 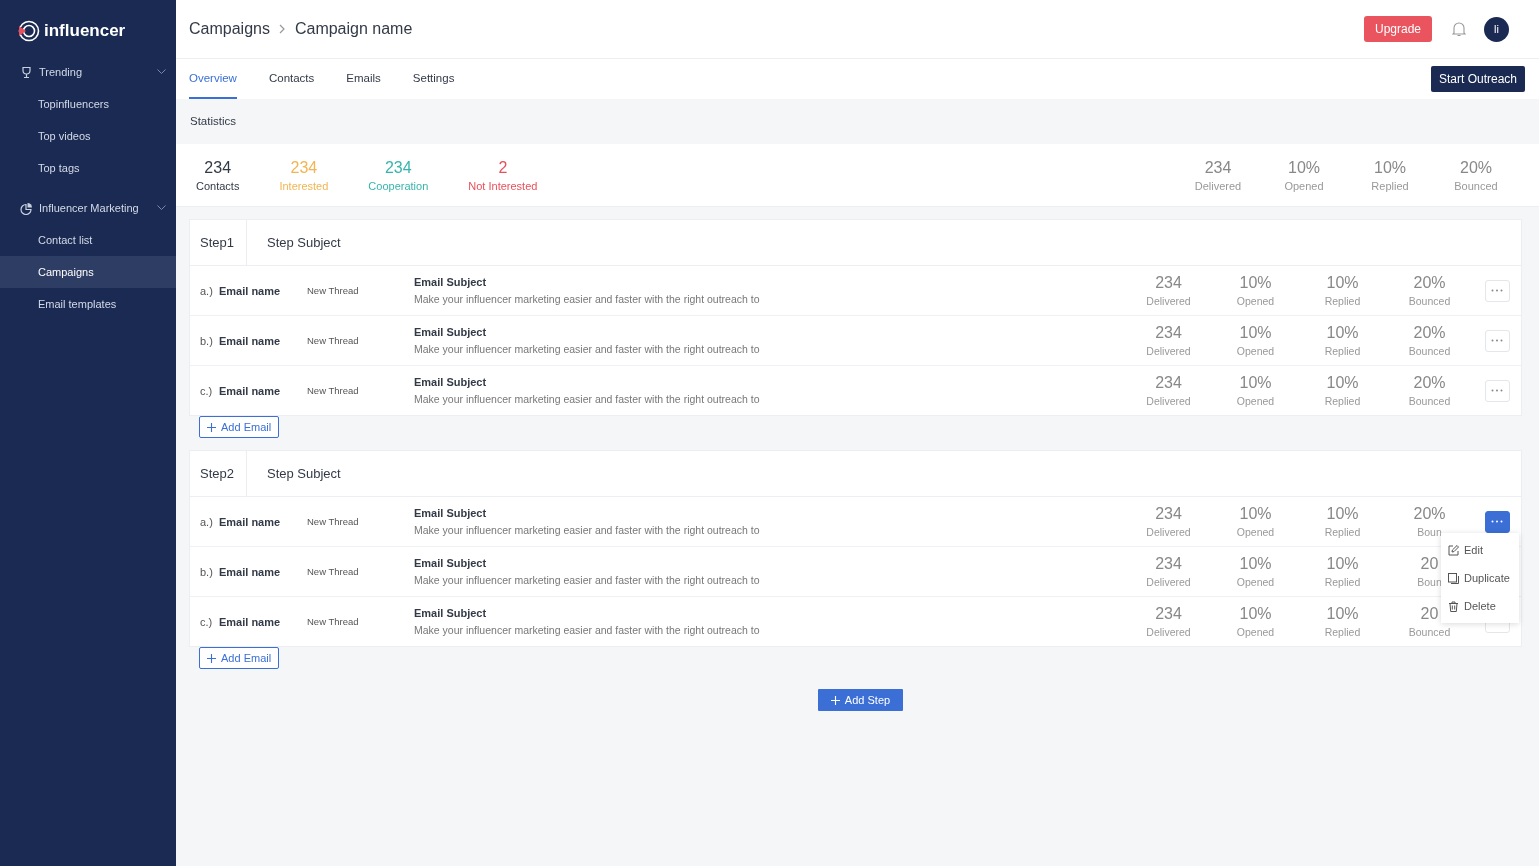 What do you see at coordinates (860, 700) in the screenshot?
I see `add-step-button: Add Step` at bounding box center [860, 700].